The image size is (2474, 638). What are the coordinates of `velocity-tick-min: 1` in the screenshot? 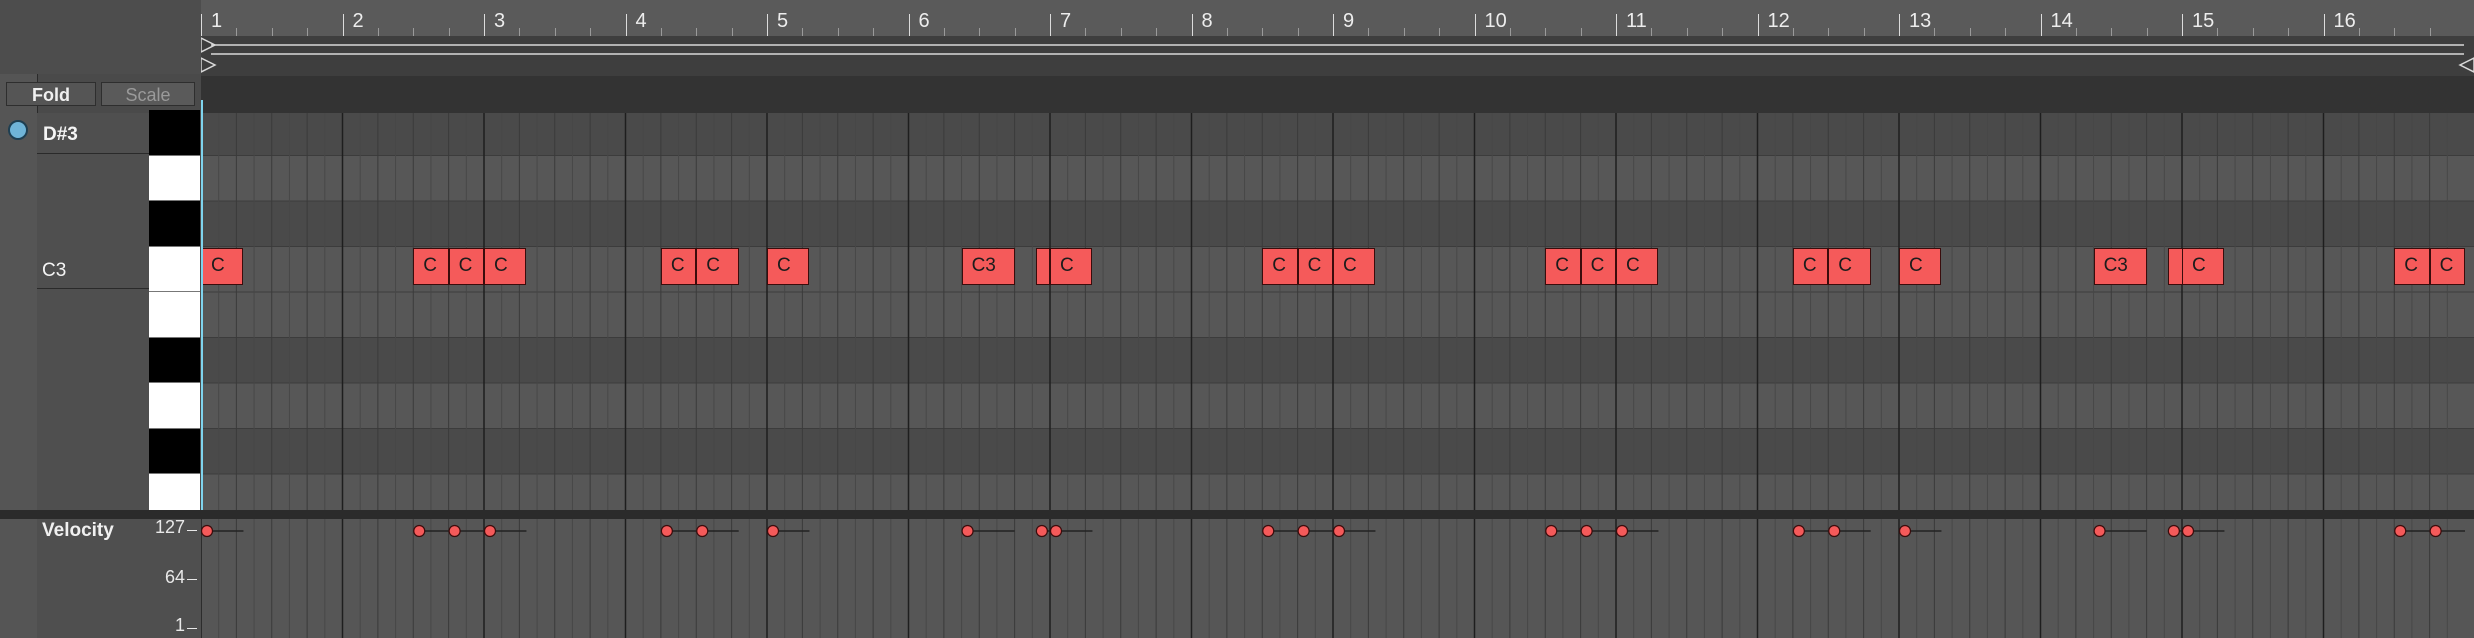 It's located at (179, 625).